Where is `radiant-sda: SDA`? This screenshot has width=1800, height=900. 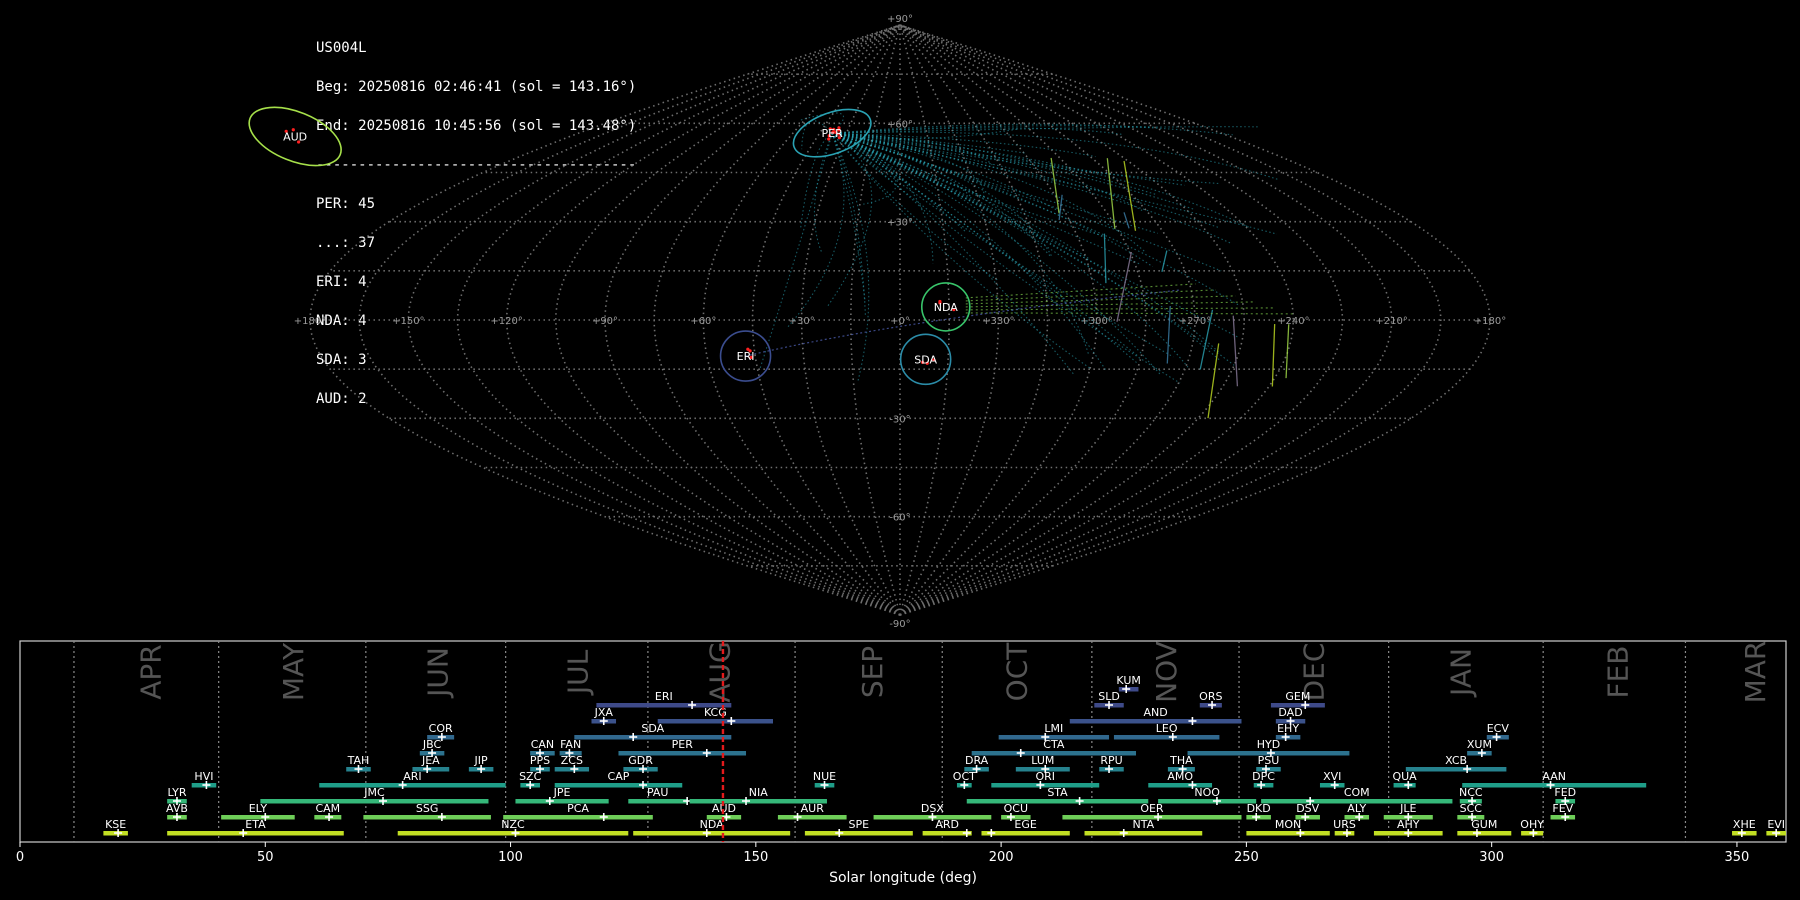
radiant-sda: SDA is located at coordinates (925, 359).